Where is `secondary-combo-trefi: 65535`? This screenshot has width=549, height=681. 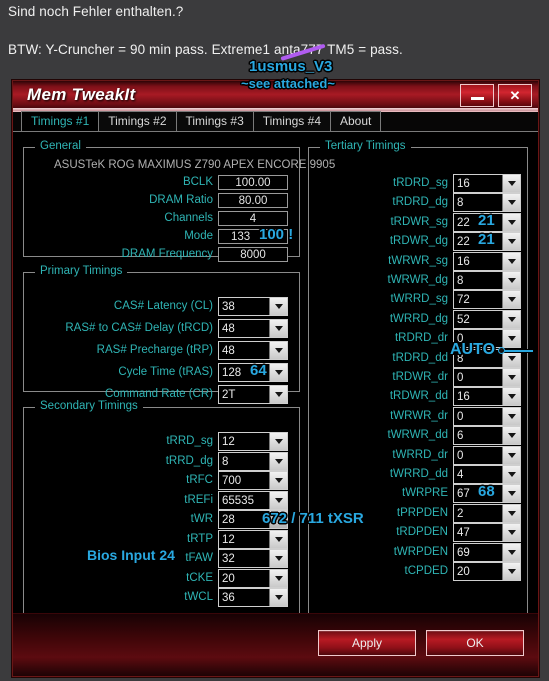 secondary-combo-trefi: 65535 is located at coordinates (253, 500).